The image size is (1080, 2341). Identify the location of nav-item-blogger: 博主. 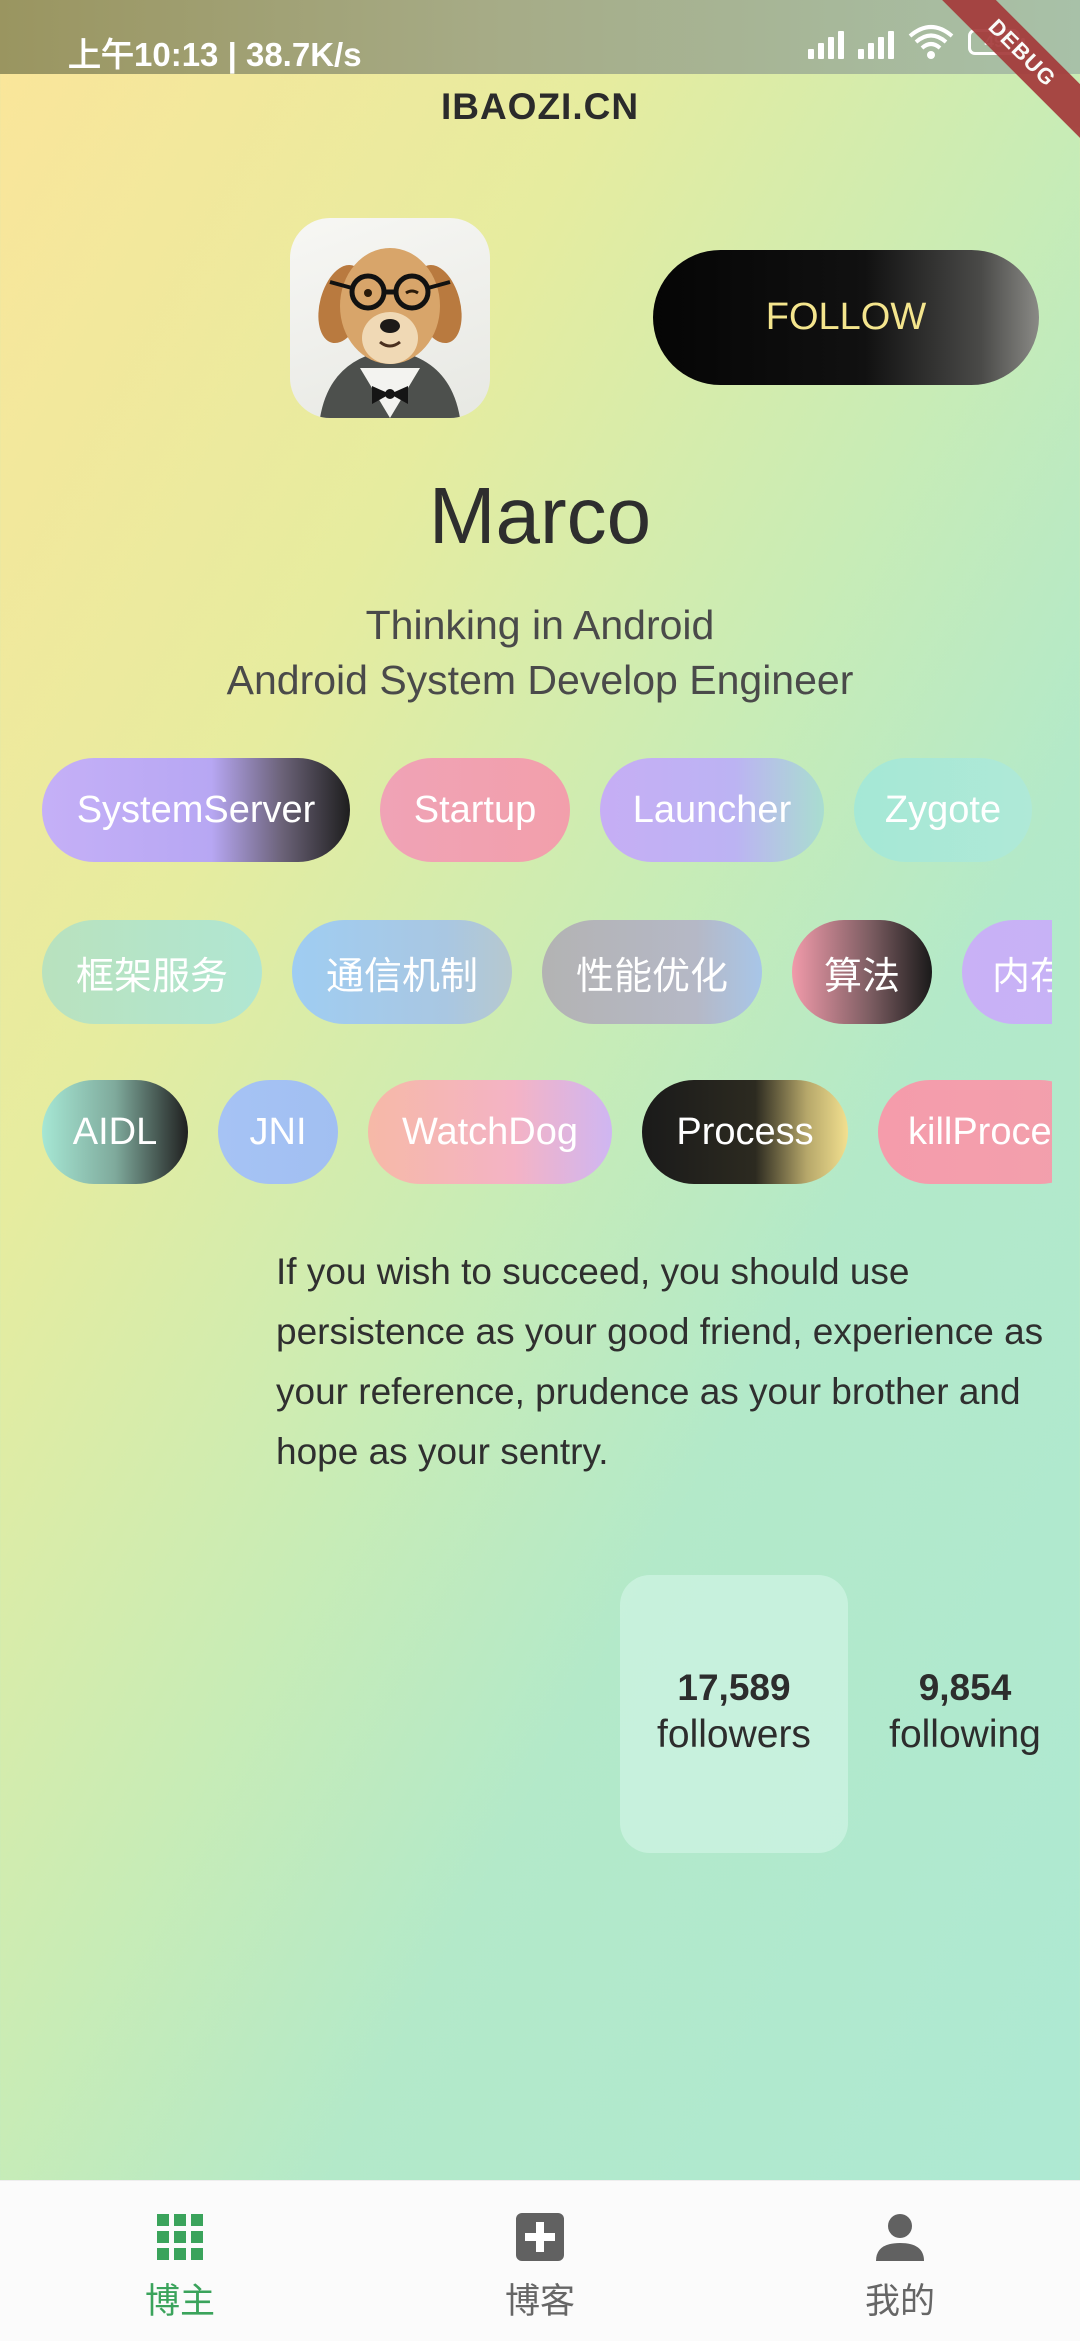
(180, 2261).